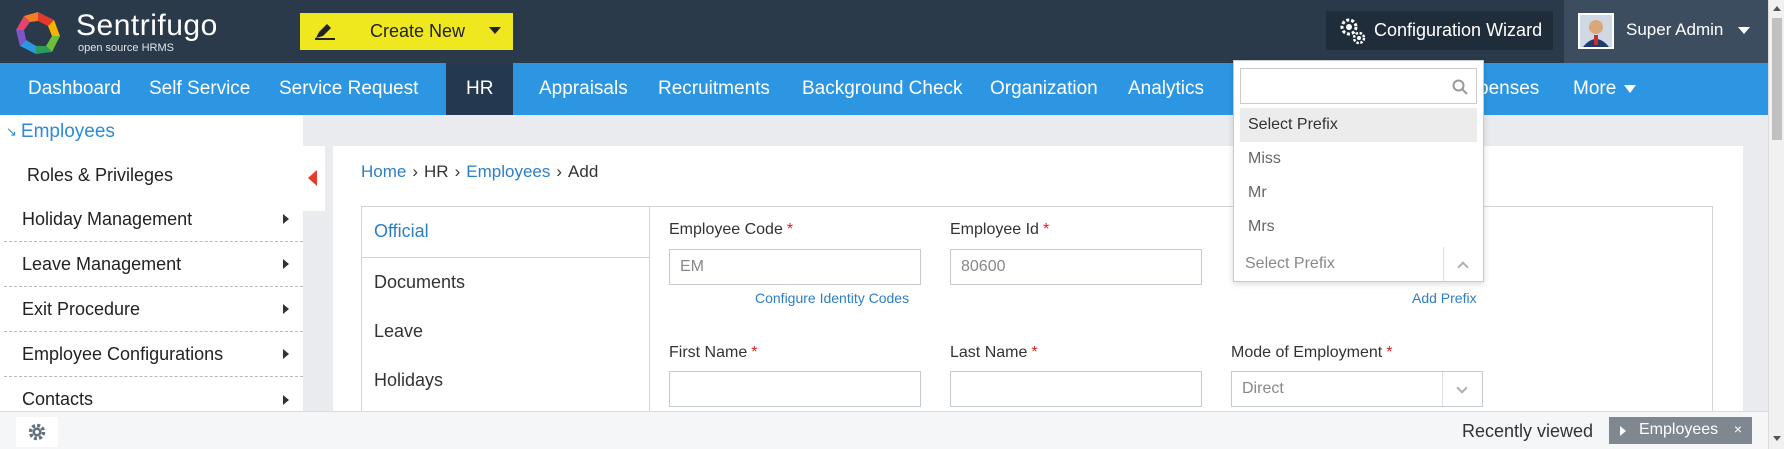 The image size is (1784, 449). I want to click on prefix-option: Select Prefix, so click(1358, 125).